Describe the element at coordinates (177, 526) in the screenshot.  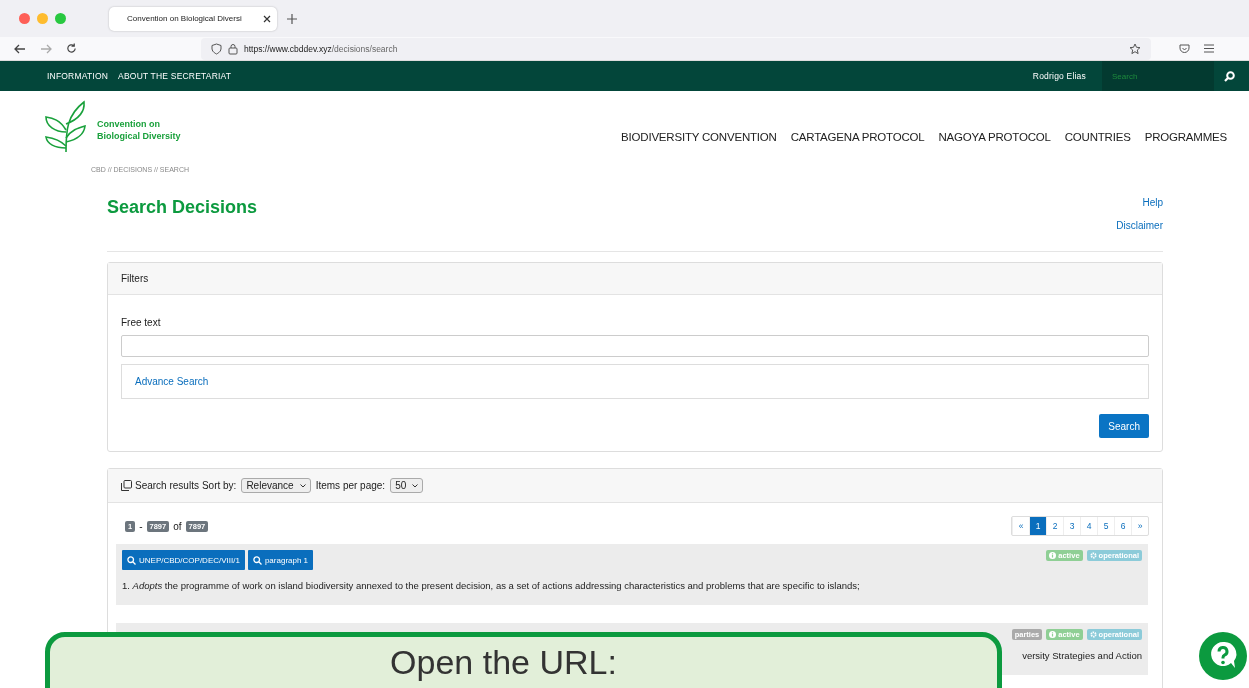
I see `range-of-text: of` at that location.